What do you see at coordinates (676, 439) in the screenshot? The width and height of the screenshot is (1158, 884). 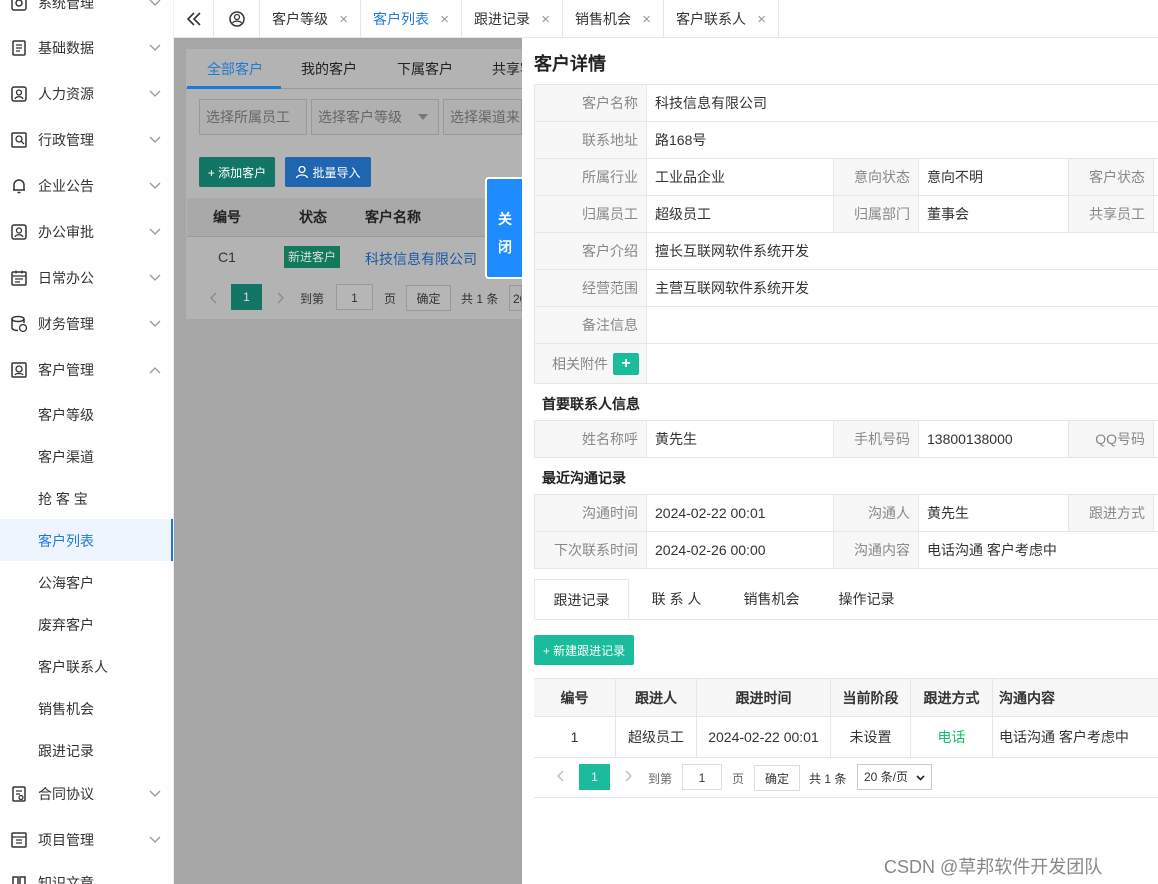 I see `contact-name-value: 黄先生` at bounding box center [676, 439].